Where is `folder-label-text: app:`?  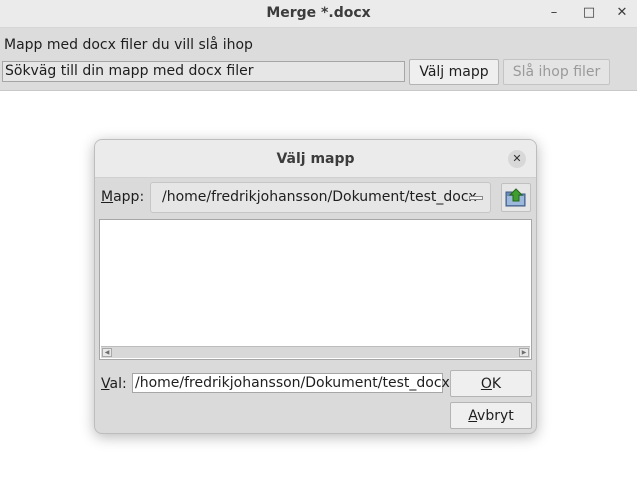
folder-label-text: app: is located at coordinates (129, 197).